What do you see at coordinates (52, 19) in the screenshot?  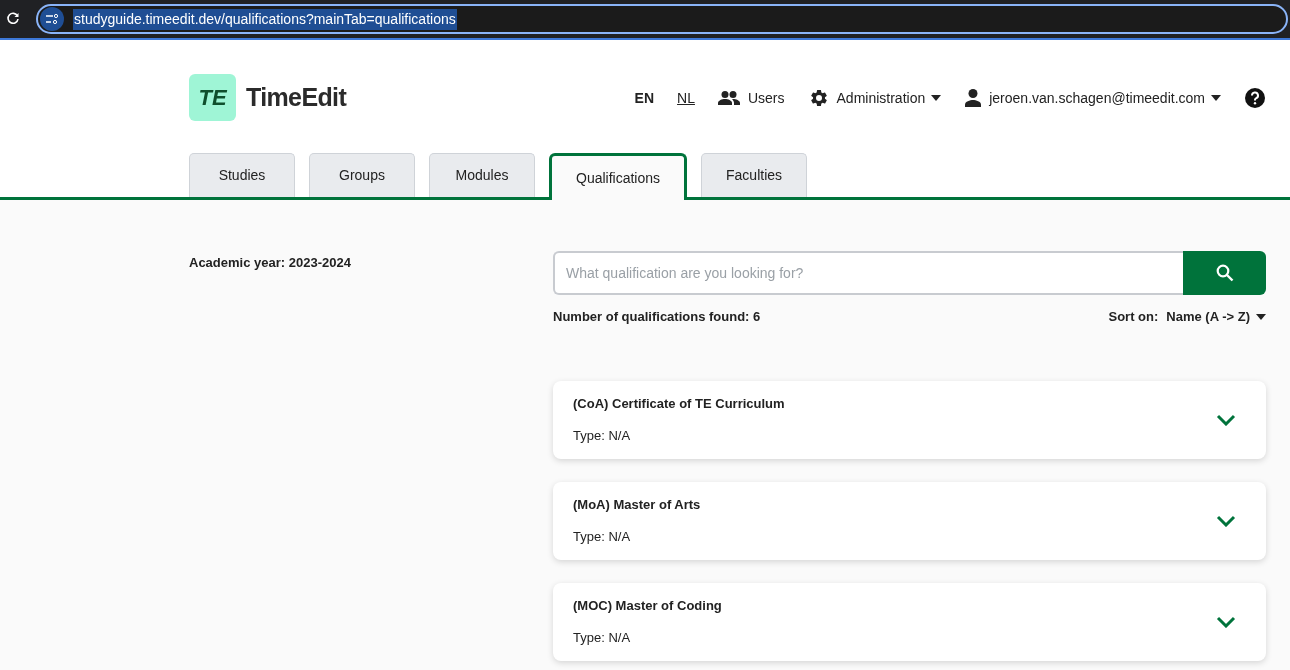 I see `site-settings-icon` at bounding box center [52, 19].